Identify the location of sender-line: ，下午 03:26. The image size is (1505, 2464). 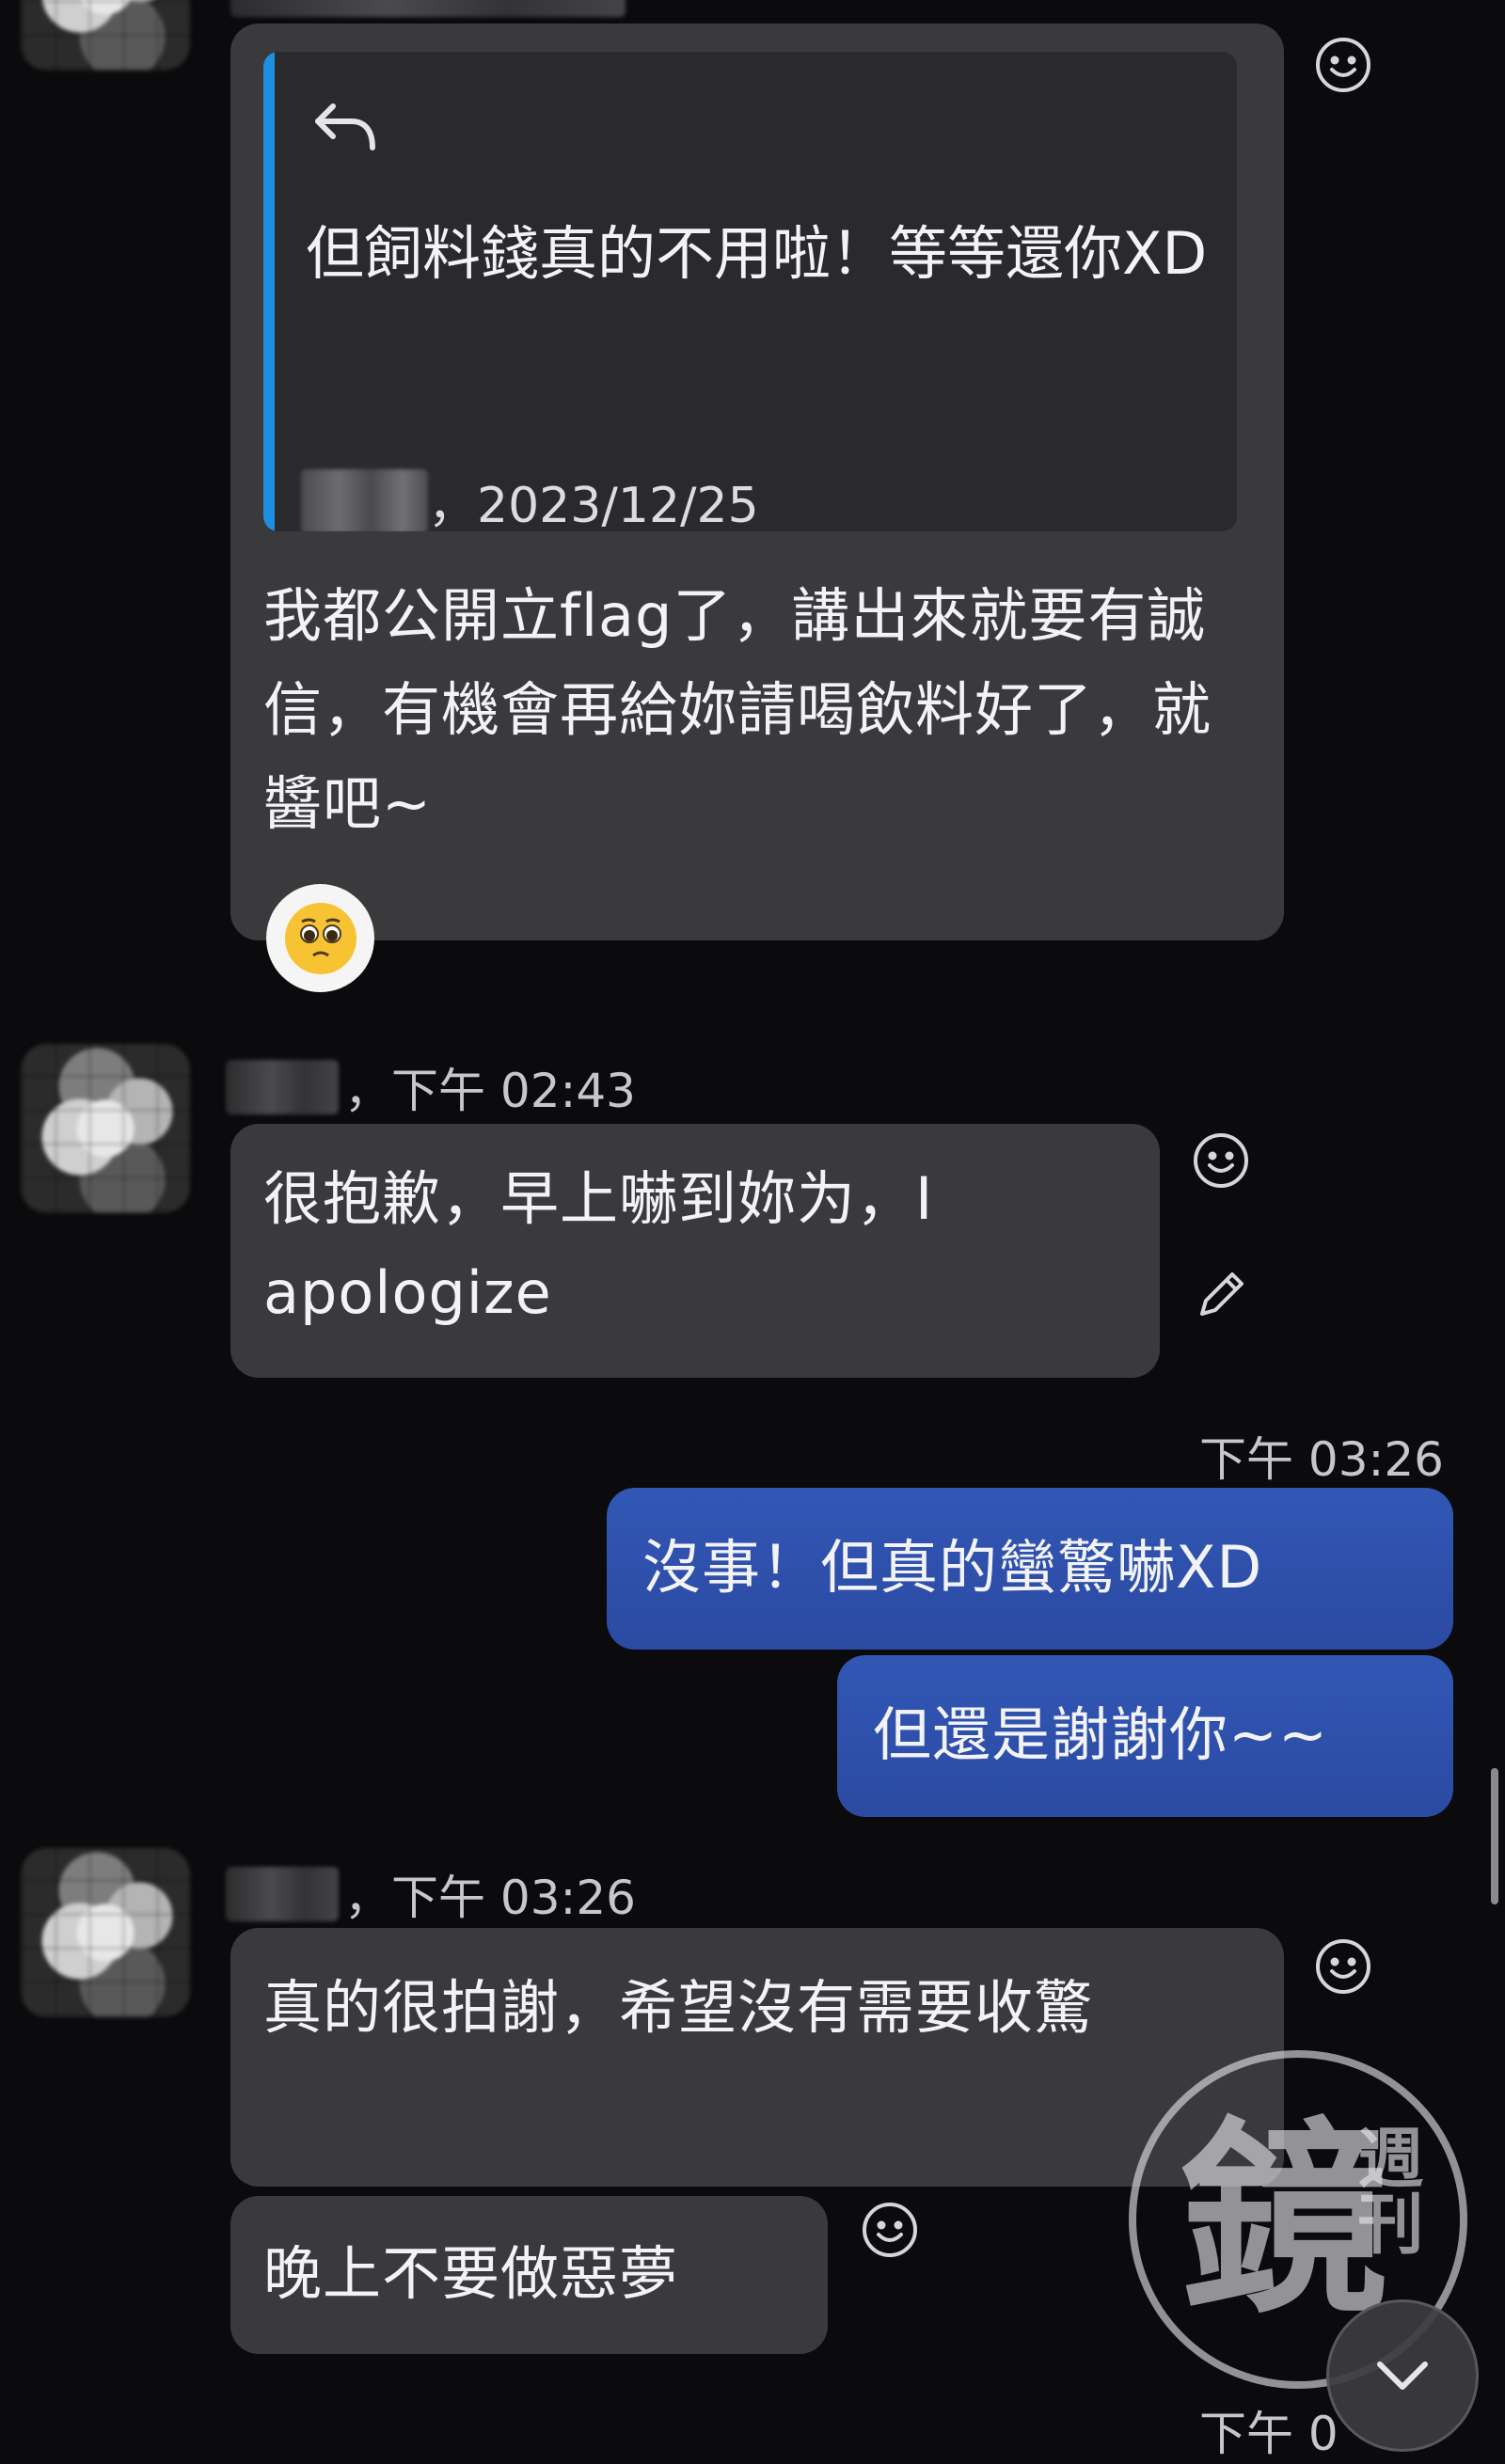
(431, 1894).